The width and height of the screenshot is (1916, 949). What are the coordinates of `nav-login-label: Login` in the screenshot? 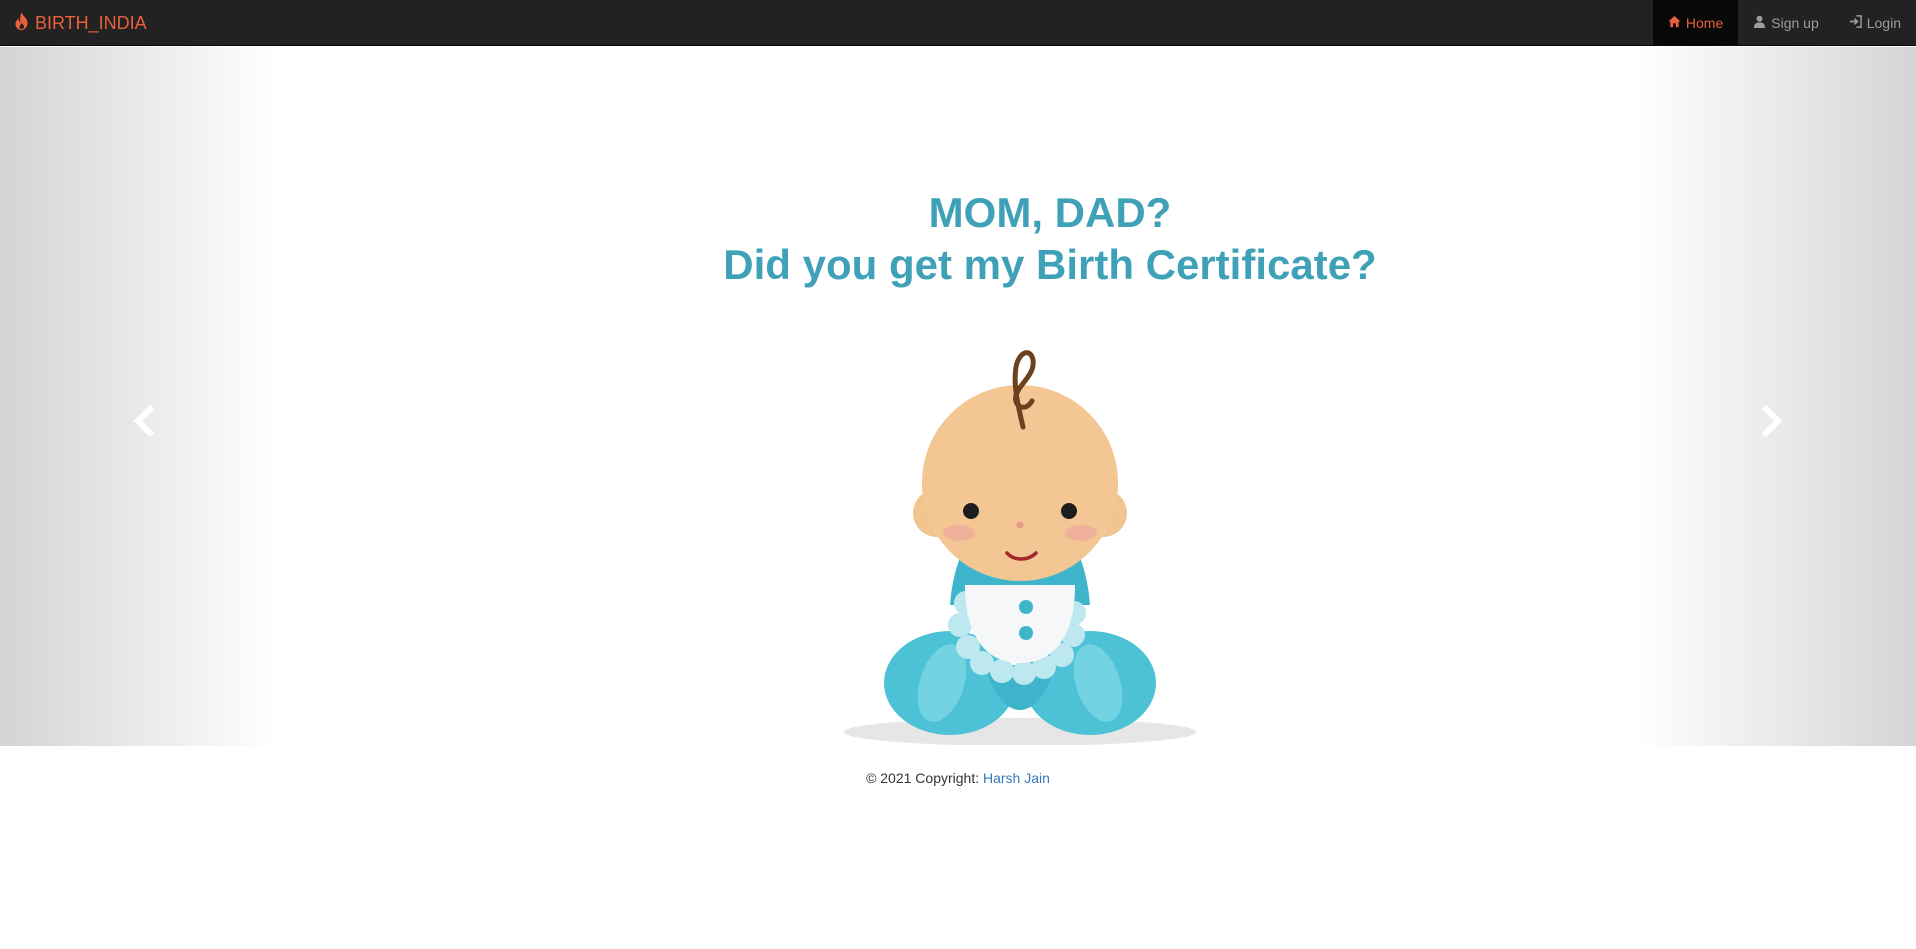 It's located at (1883, 23).